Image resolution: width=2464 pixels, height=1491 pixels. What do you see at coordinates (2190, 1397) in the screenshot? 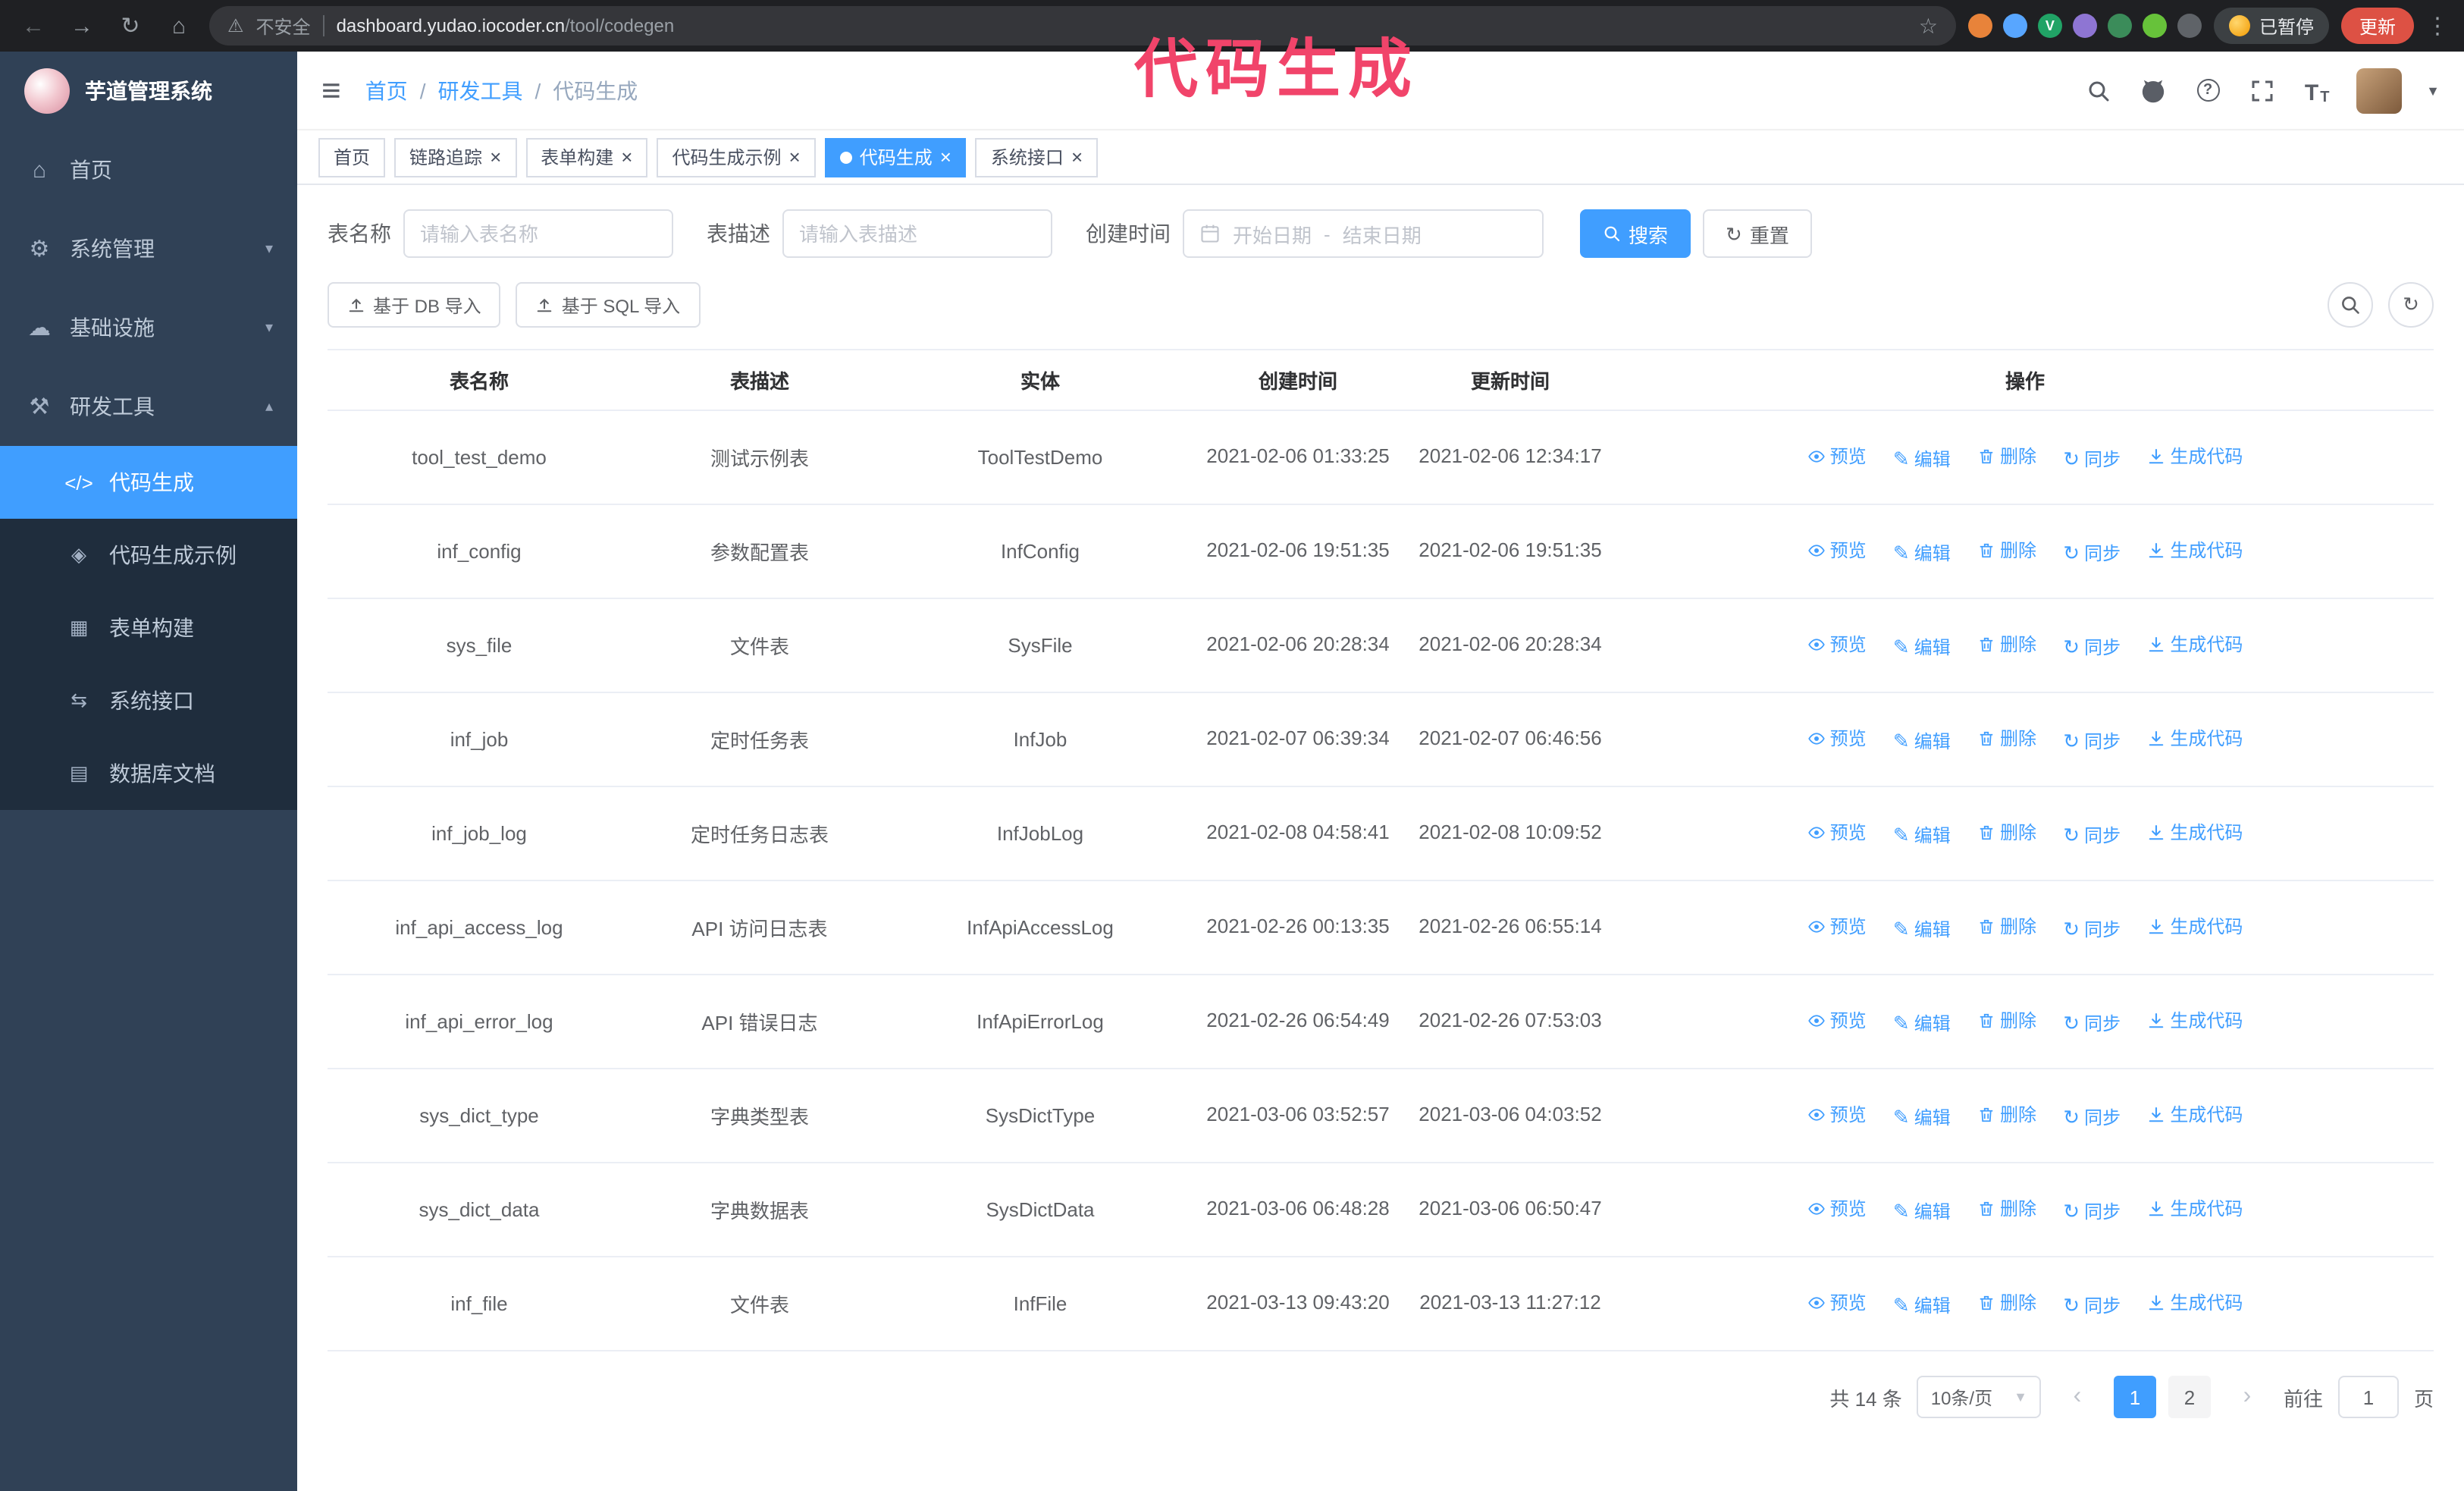
I see `page-button-2: 2` at bounding box center [2190, 1397].